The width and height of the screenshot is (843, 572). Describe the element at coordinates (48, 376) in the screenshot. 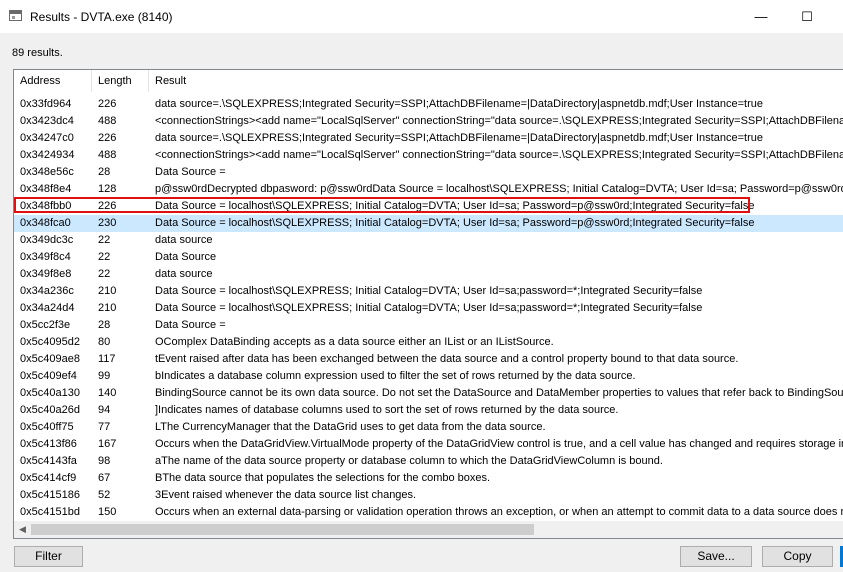

I see `row-address: 0x5c409ef4` at that location.